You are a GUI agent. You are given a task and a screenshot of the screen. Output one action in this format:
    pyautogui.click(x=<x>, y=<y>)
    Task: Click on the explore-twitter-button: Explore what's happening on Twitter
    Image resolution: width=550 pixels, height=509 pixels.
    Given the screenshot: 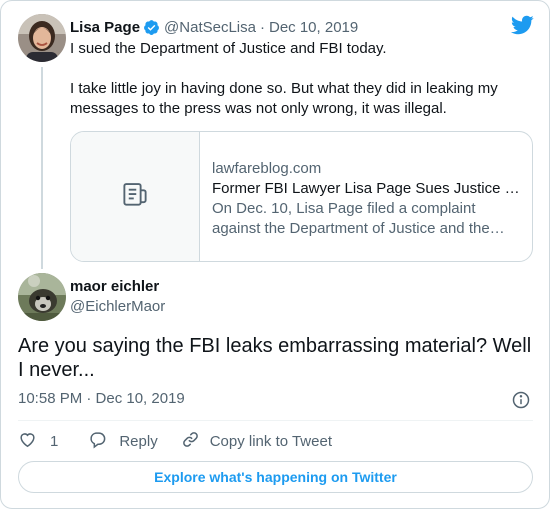 What is the action you would take?
    pyautogui.click(x=275, y=477)
    